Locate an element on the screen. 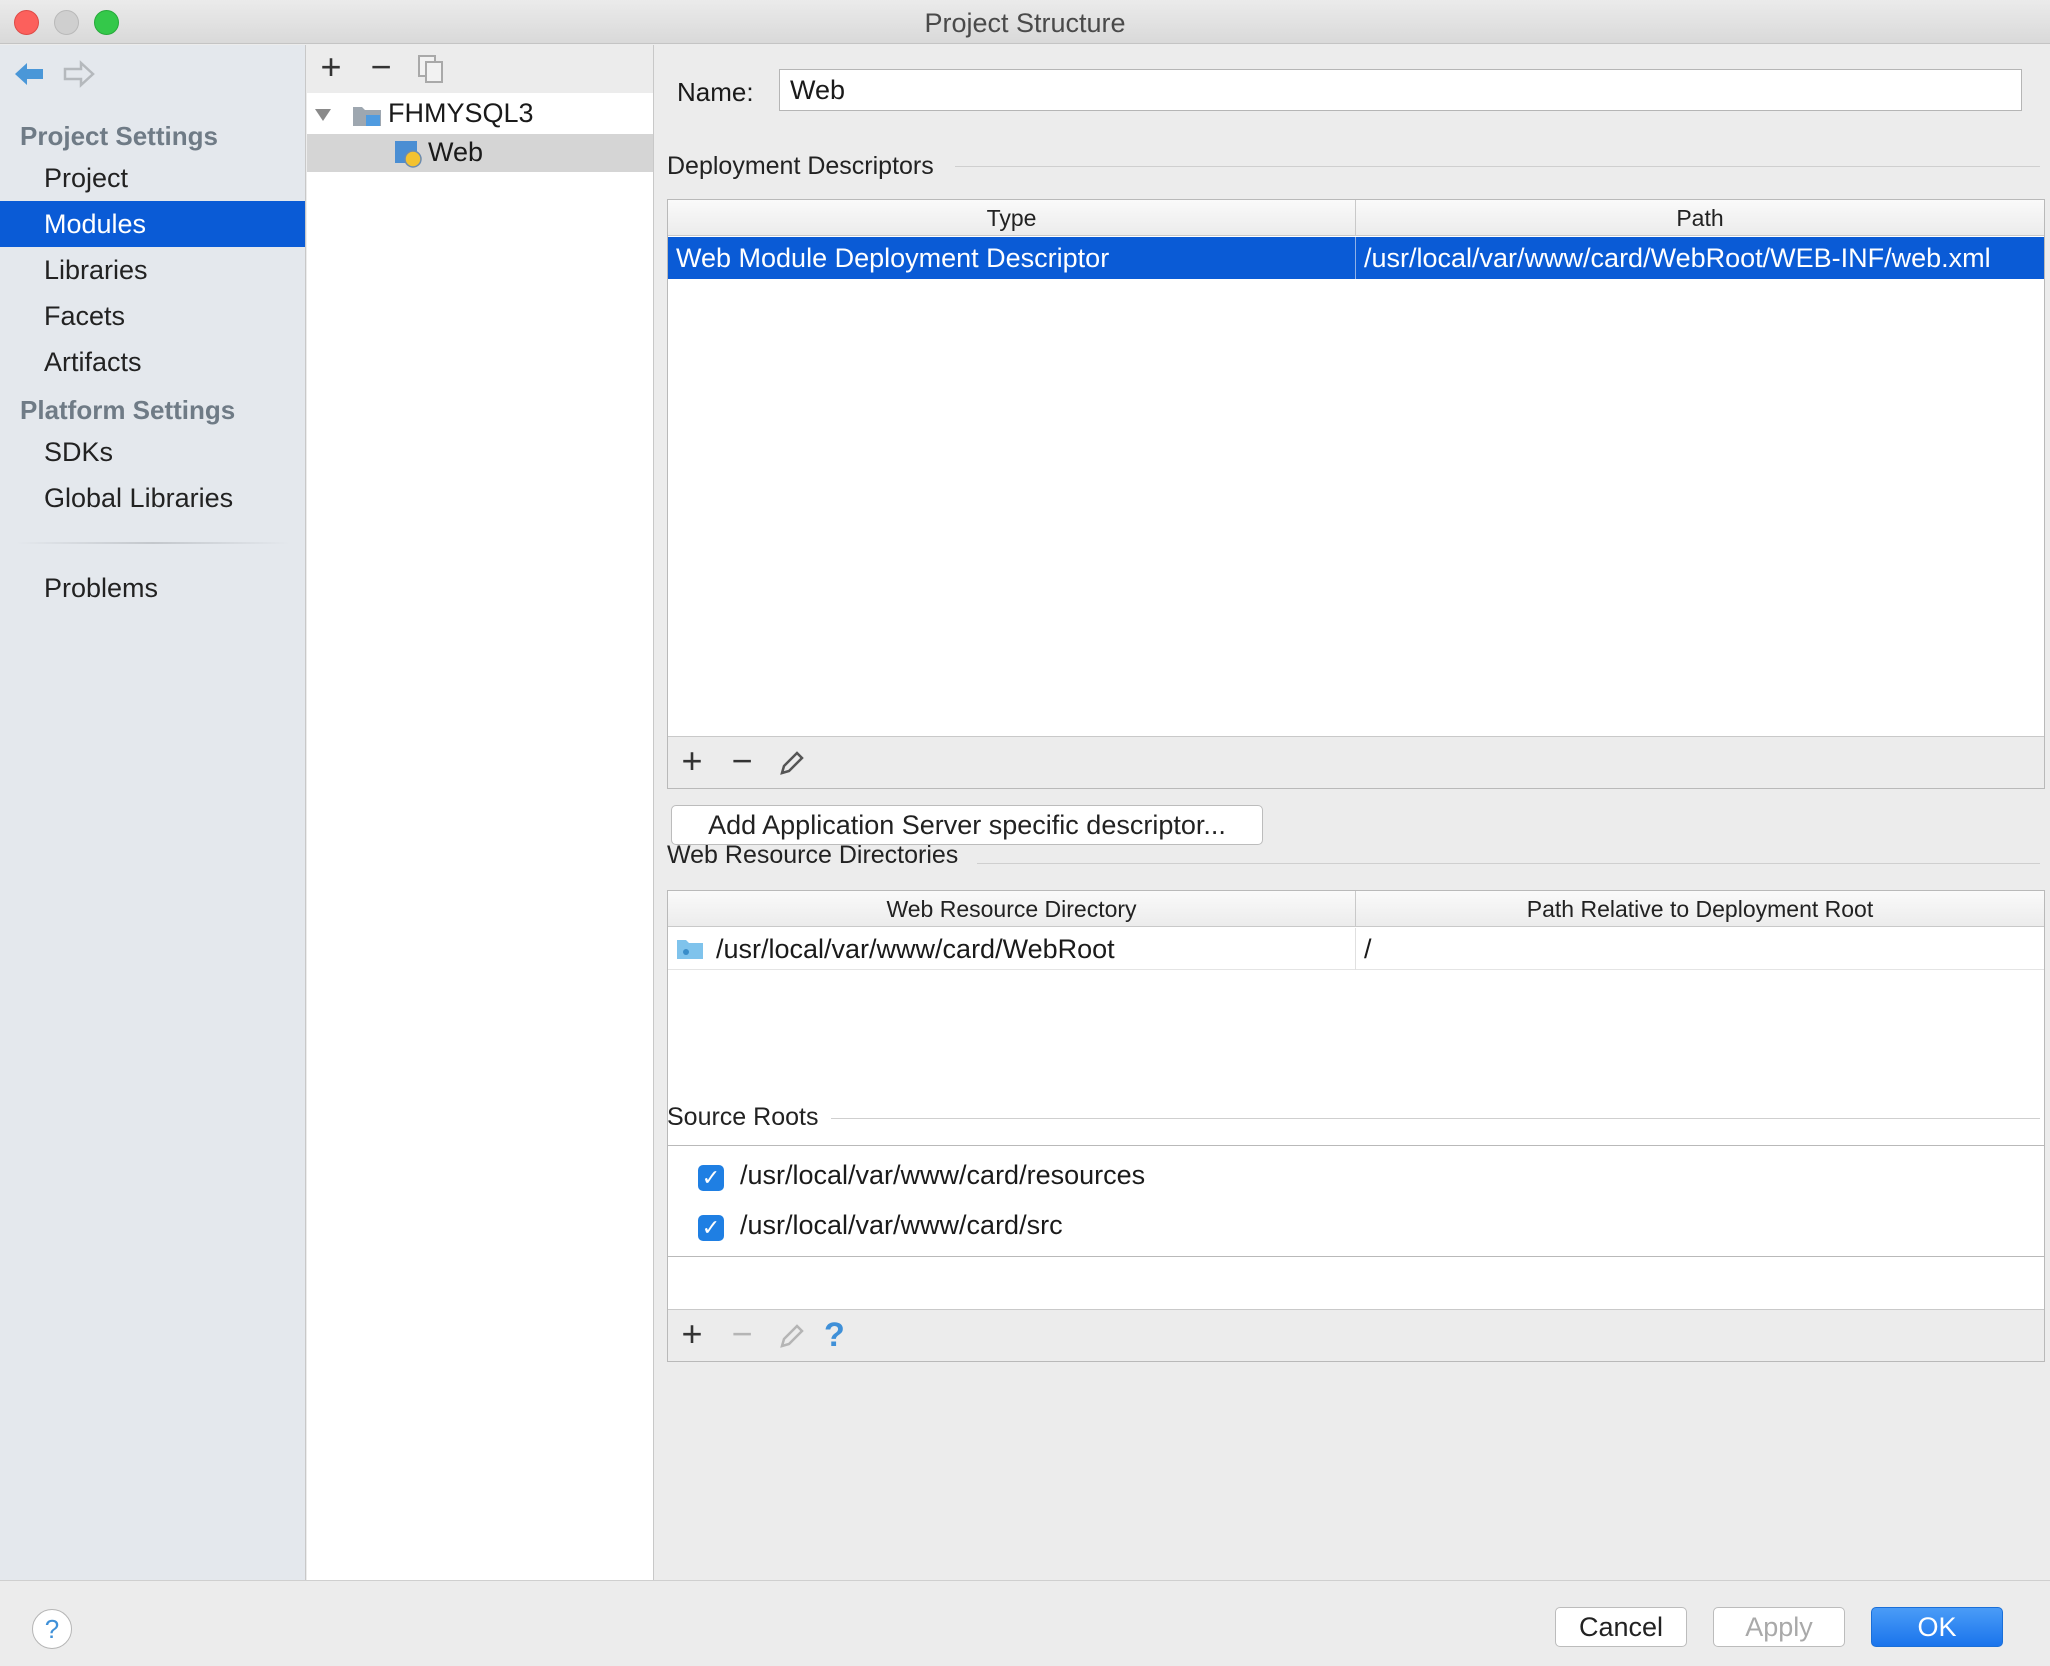 The image size is (2050, 1666). expand-triangle-icon is located at coordinates (323, 115).